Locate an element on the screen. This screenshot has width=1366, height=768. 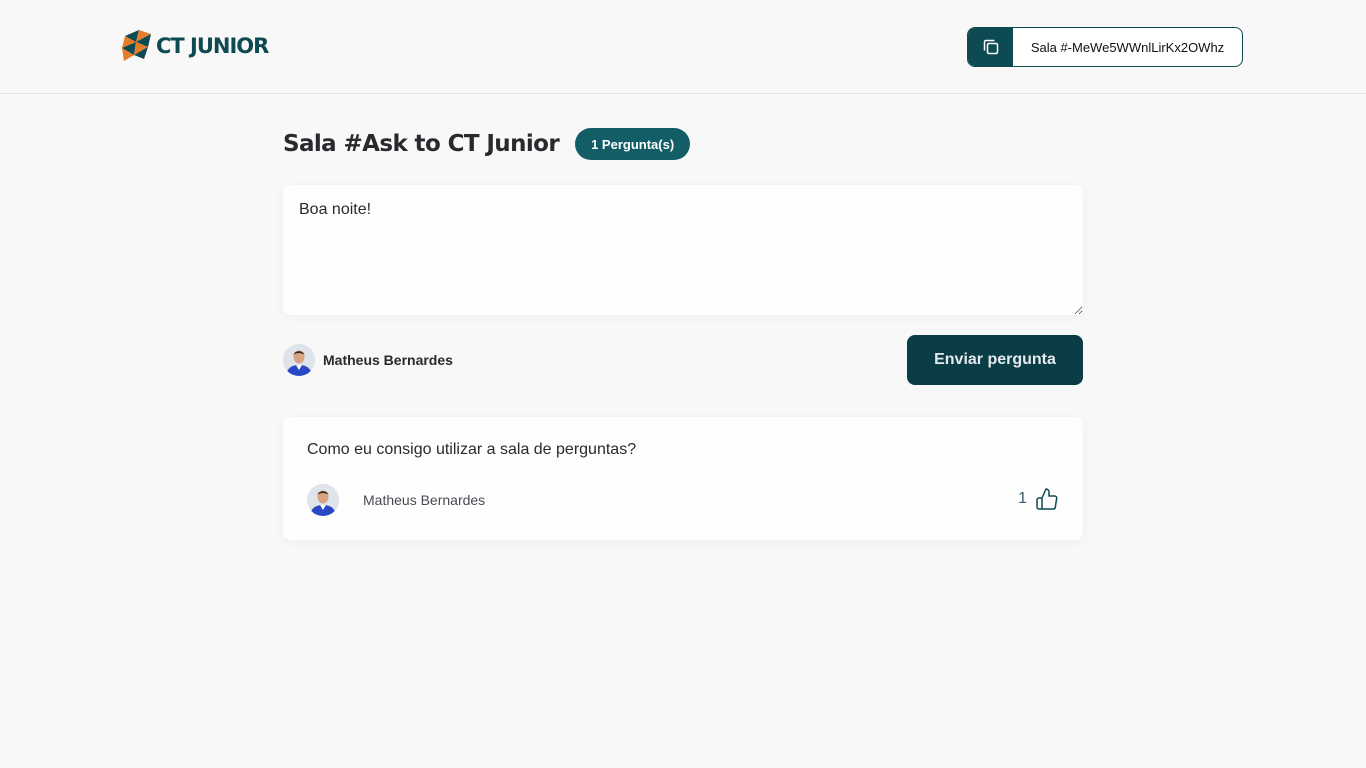
like-count: 1 is located at coordinates (1022, 498).